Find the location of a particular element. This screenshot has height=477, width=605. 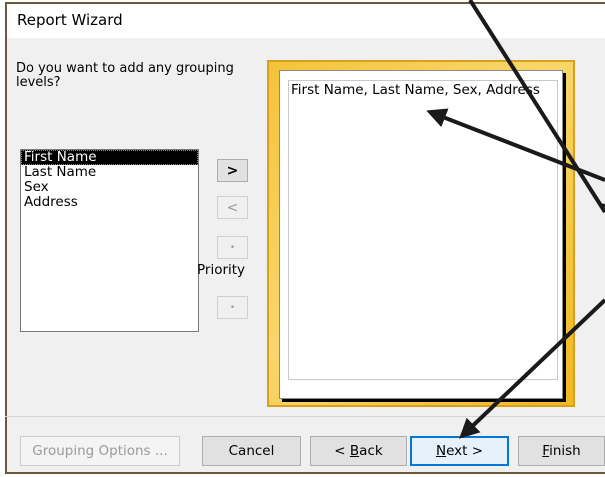

footer-separator is located at coordinates (305, 416).